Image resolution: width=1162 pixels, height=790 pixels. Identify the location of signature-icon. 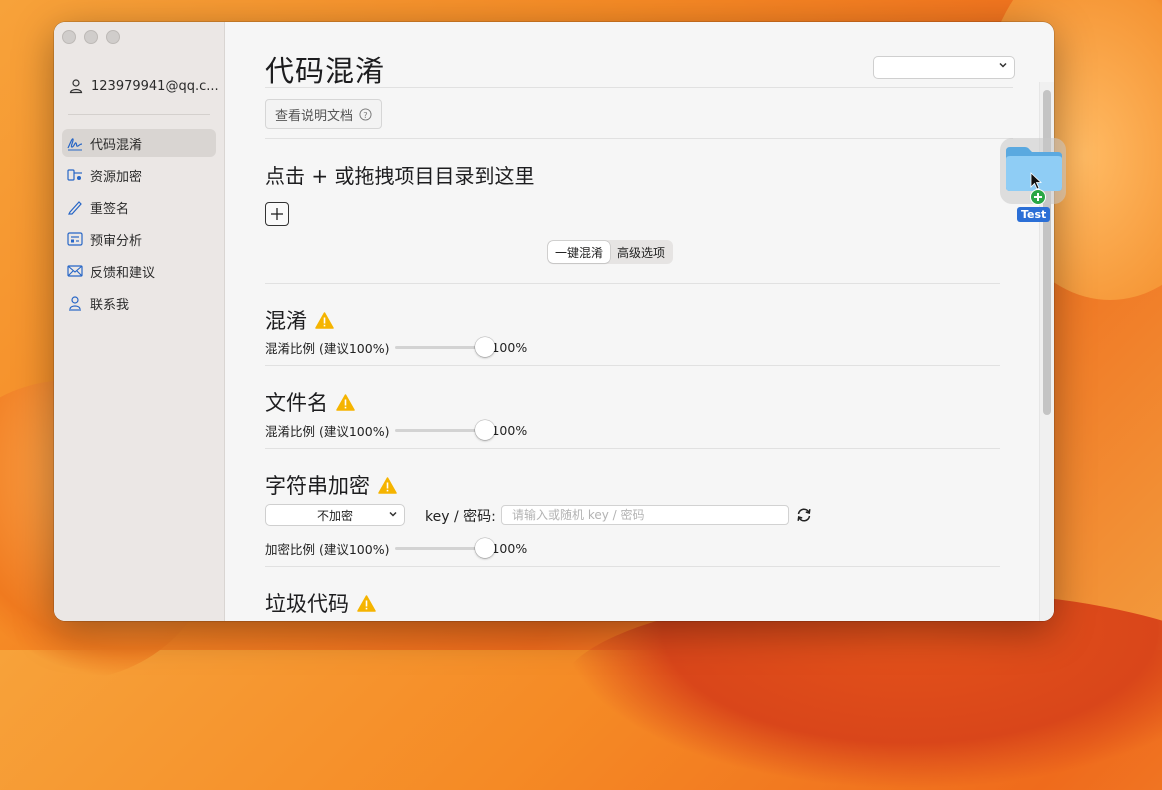
(75, 144).